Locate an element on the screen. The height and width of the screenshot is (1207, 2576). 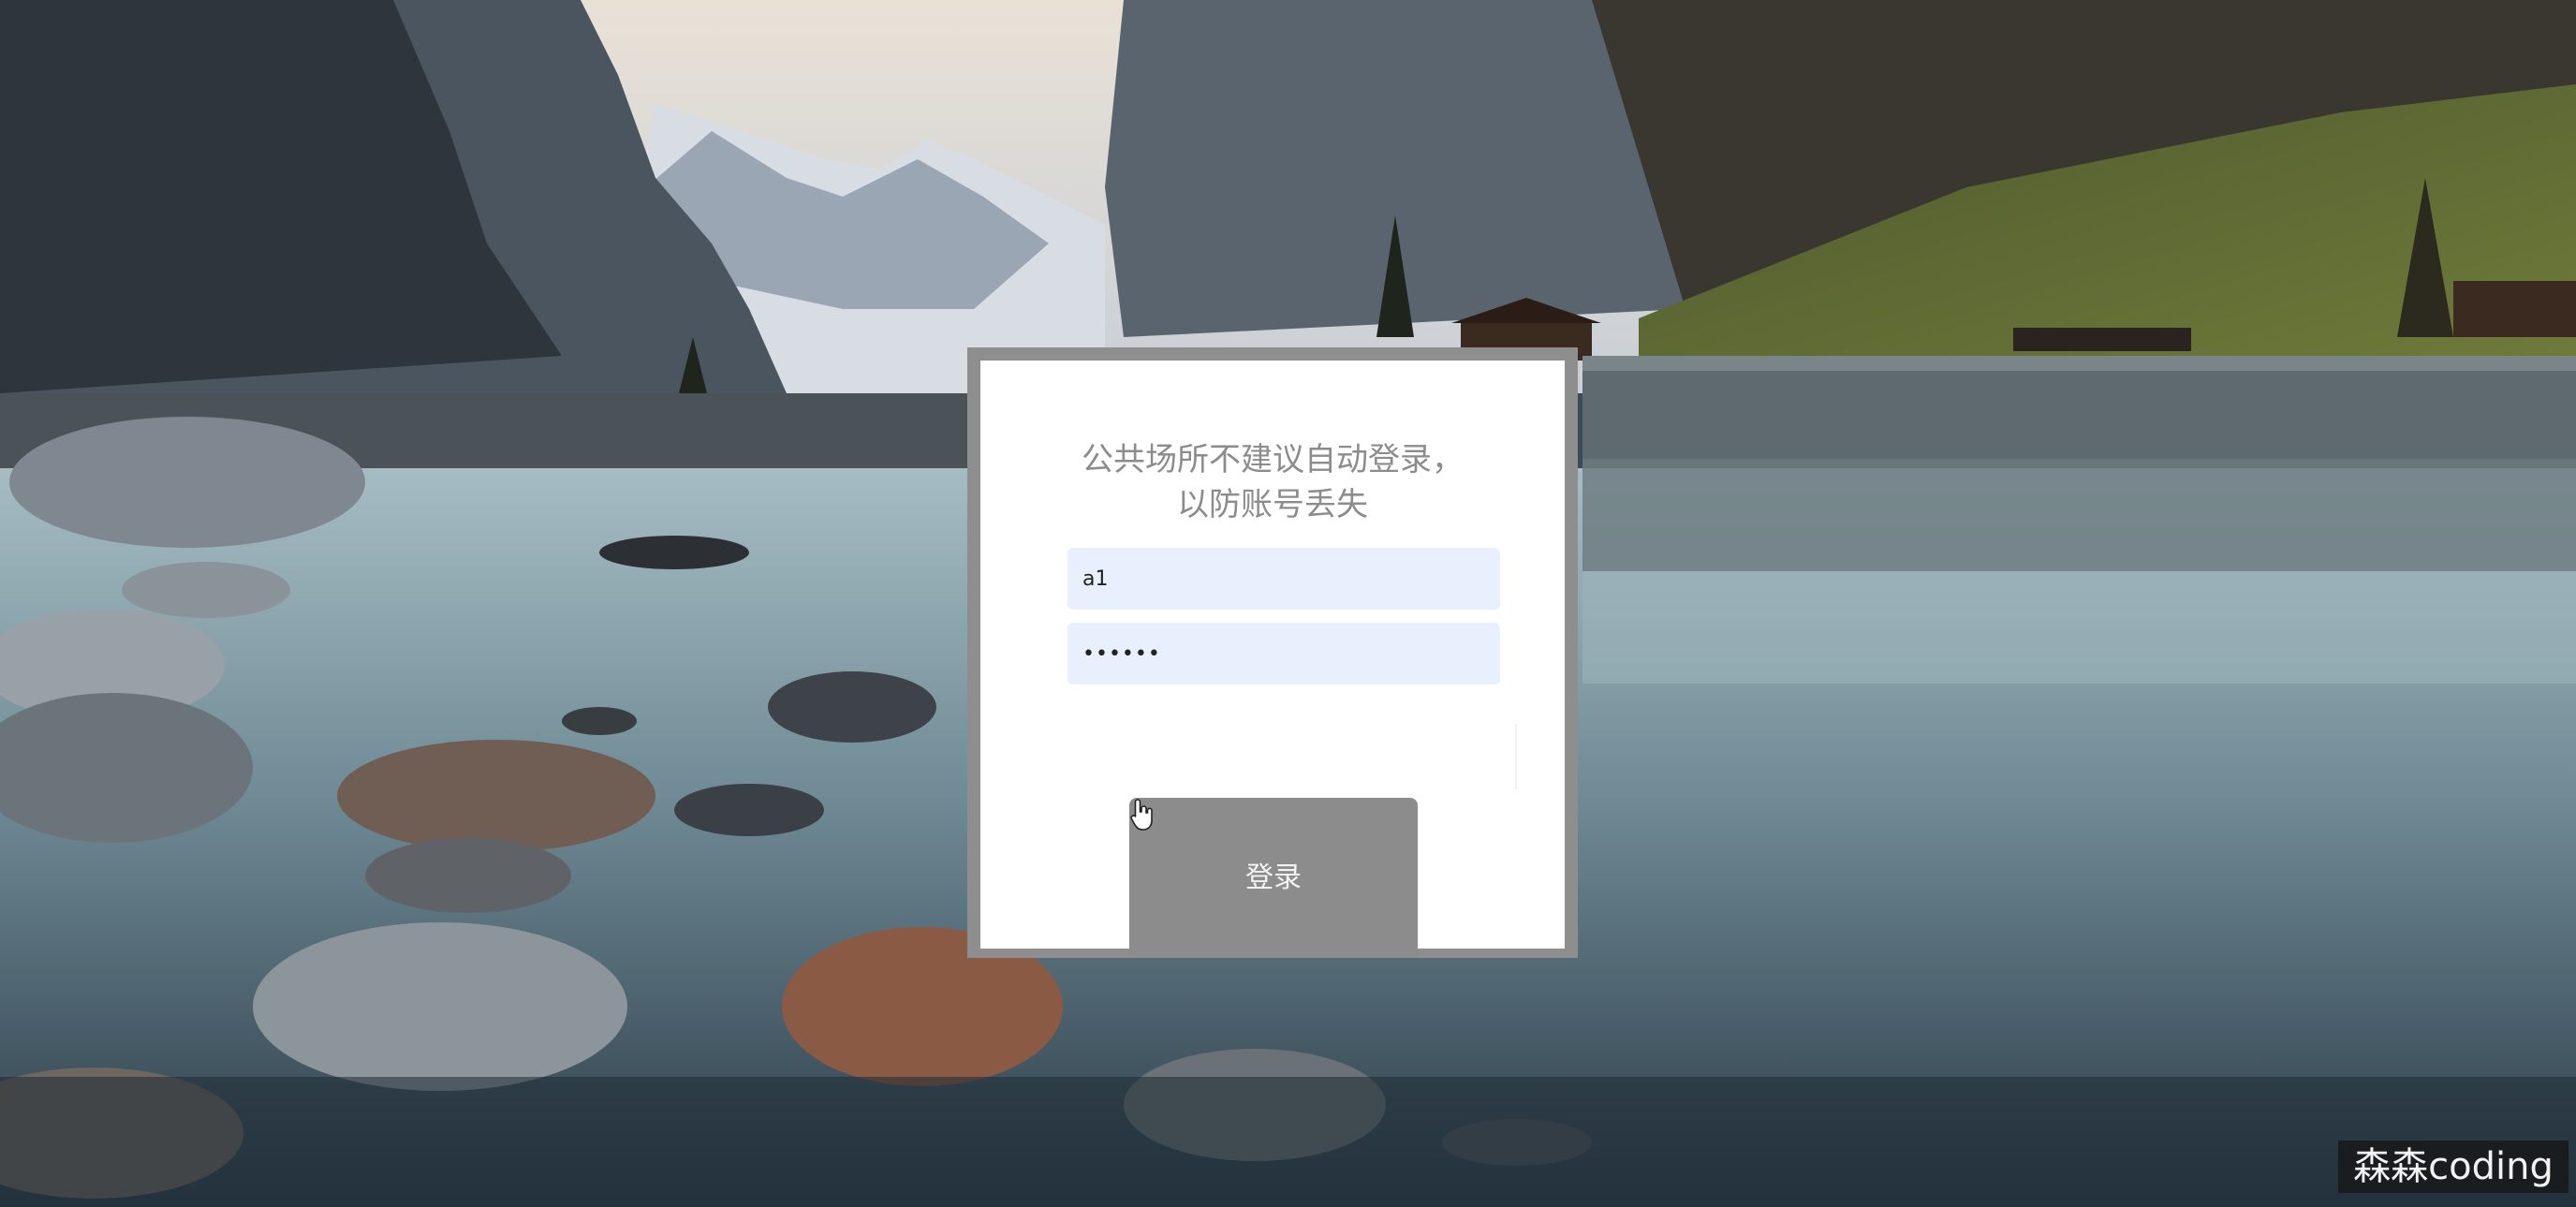
login-button-label: 登录 is located at coordinates (1273, 877).